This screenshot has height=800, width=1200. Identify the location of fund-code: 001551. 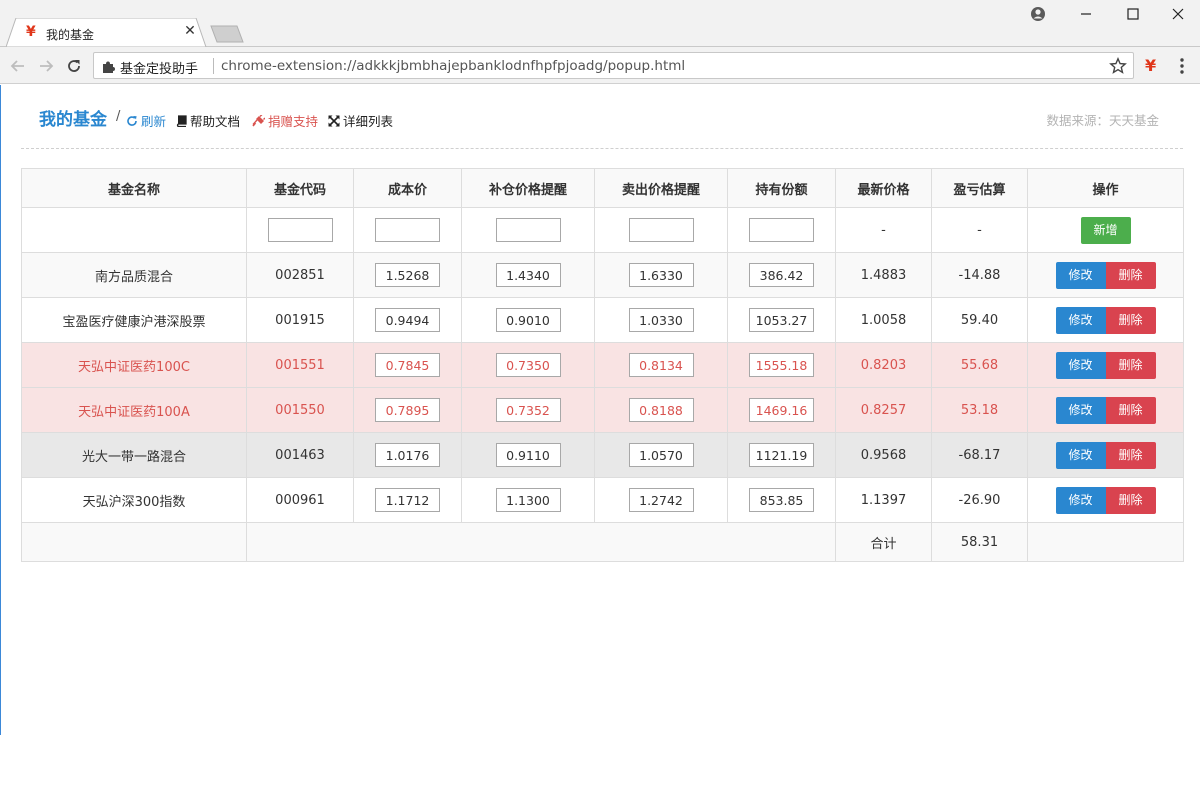
(300, 365).